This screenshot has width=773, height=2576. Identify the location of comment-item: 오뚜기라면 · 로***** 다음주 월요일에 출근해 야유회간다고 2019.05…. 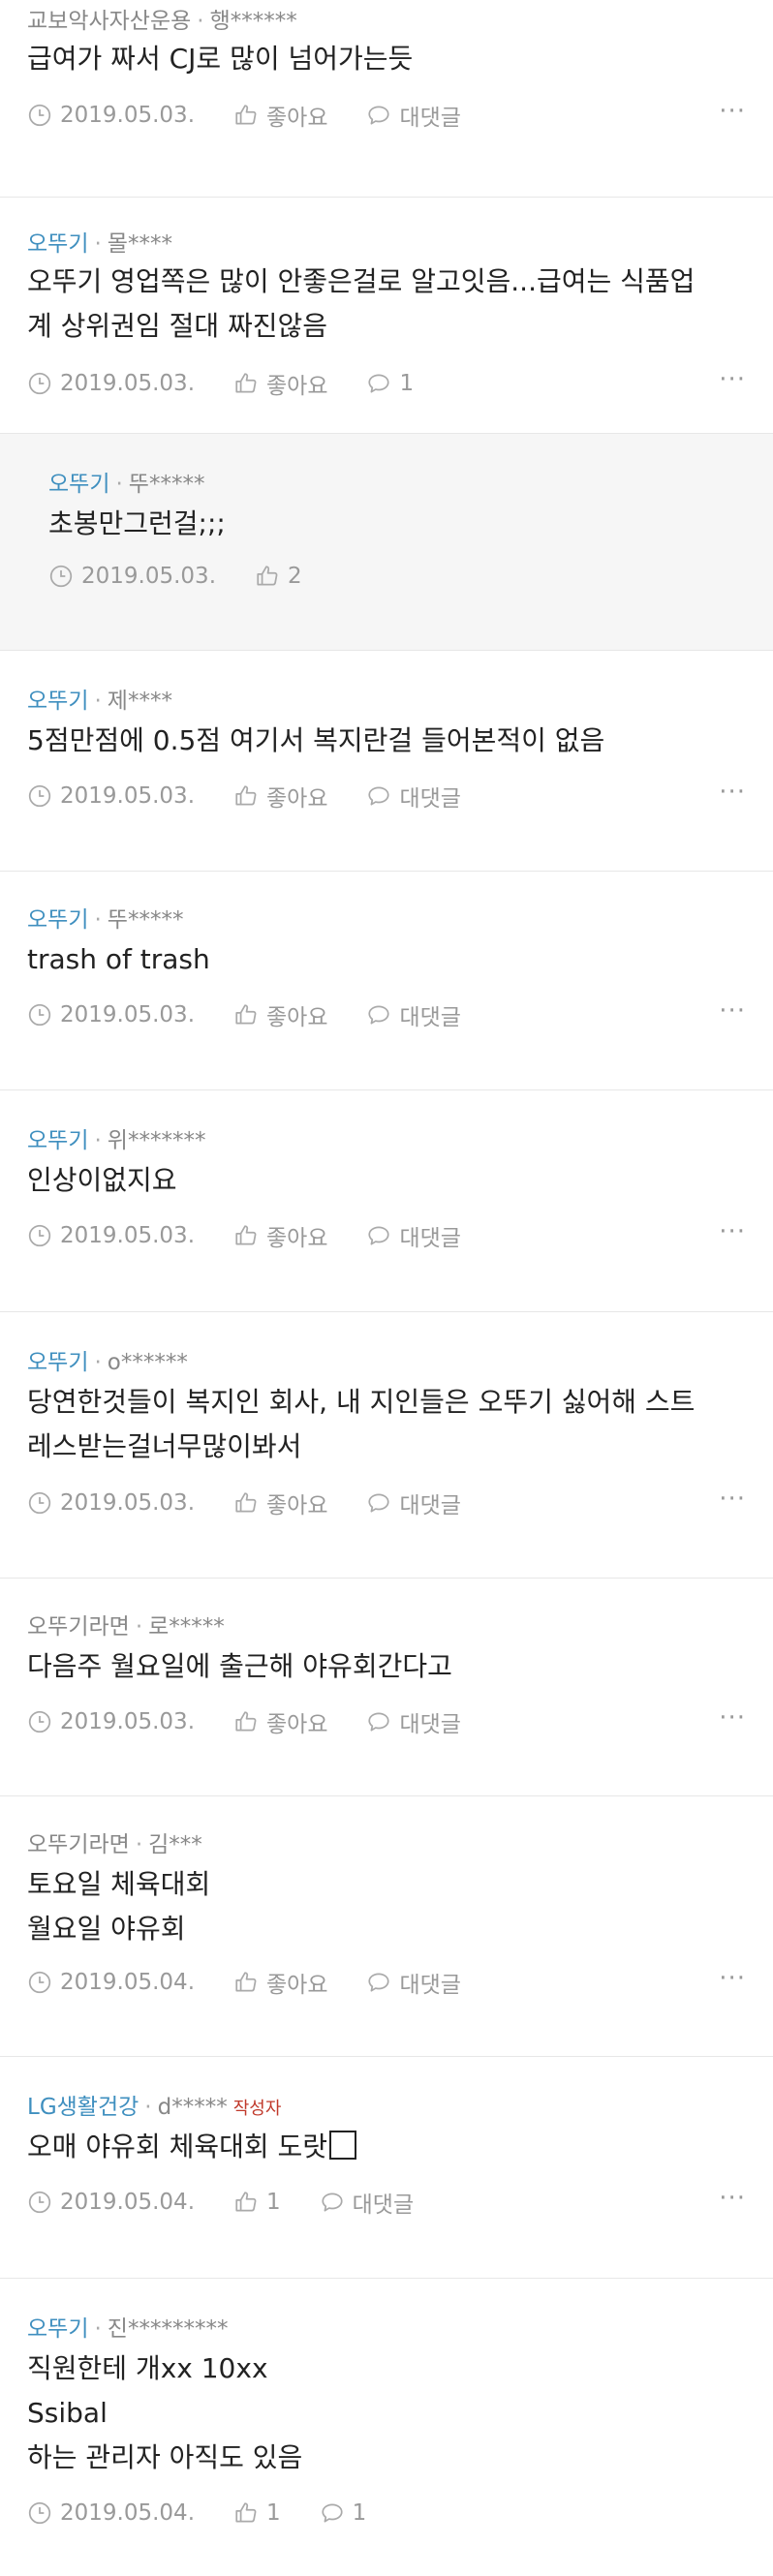
(386, 1687).